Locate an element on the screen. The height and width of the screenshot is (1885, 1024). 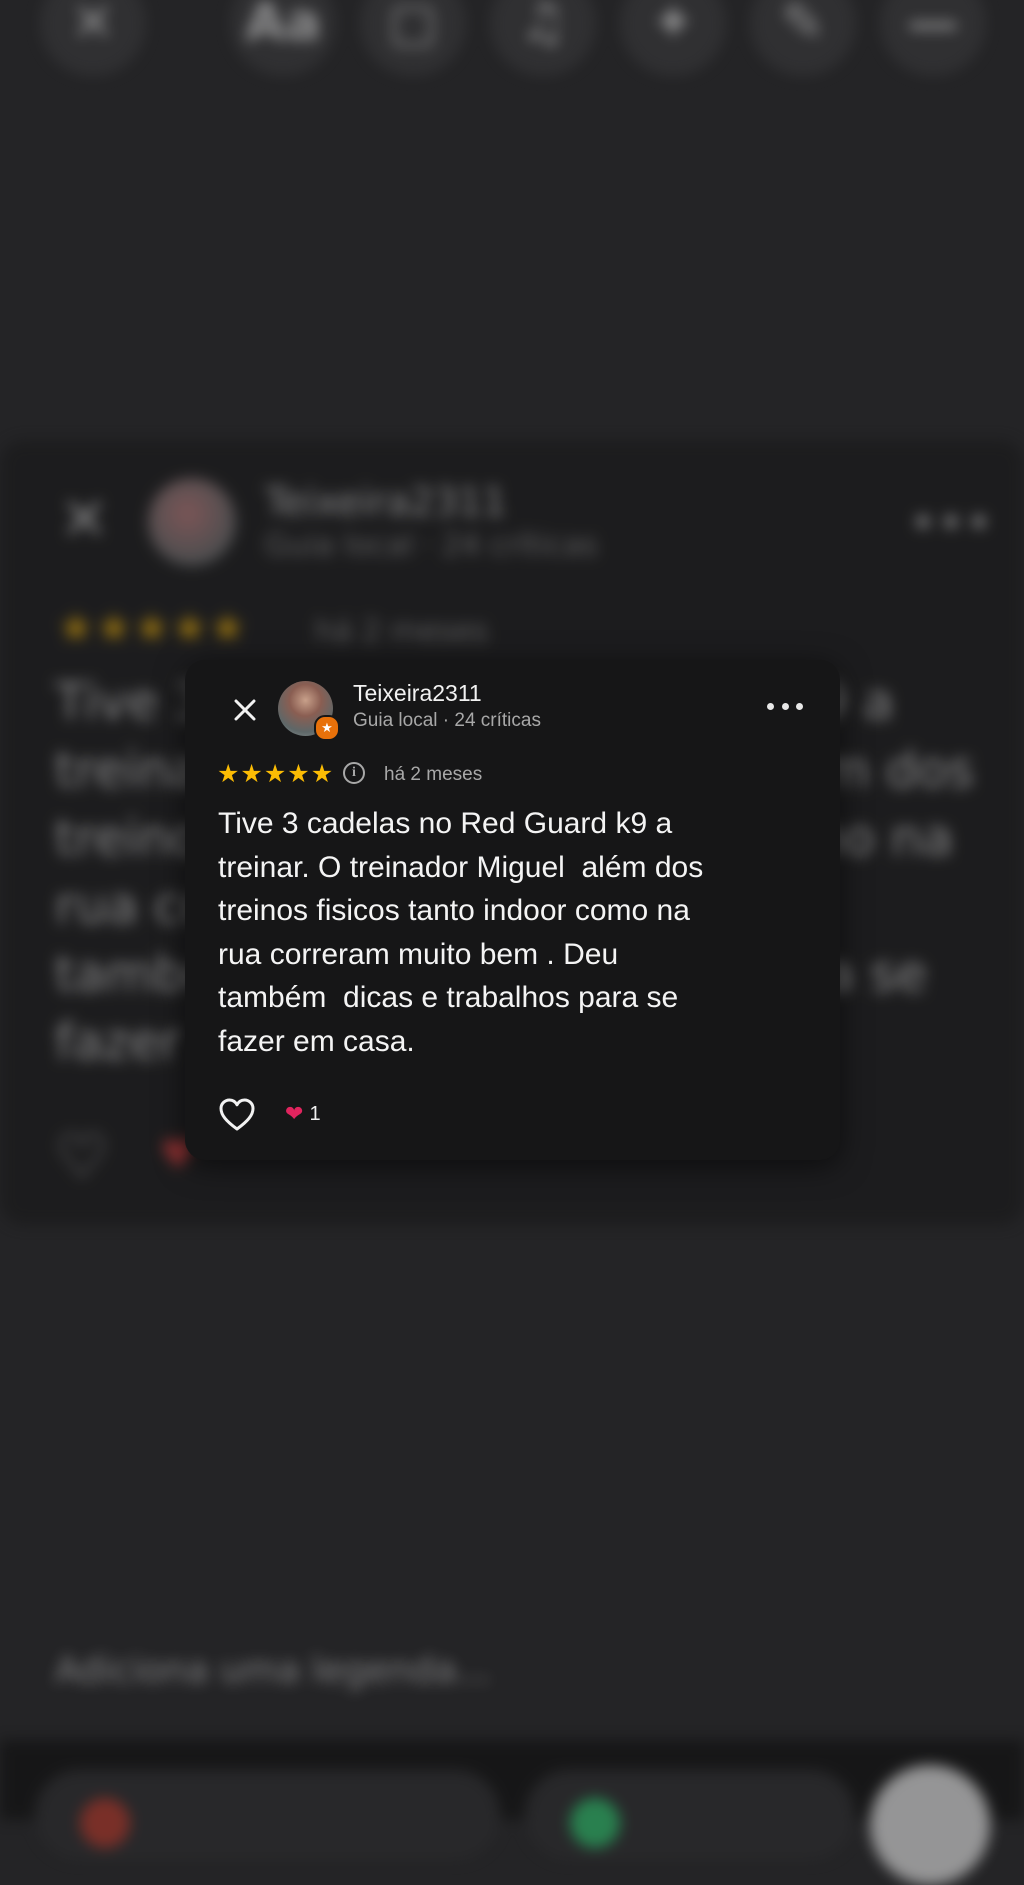
story-toolbar: ✕ Aa ▢ ♫ ✦ ✎ — is located at coordinates (512, 45).